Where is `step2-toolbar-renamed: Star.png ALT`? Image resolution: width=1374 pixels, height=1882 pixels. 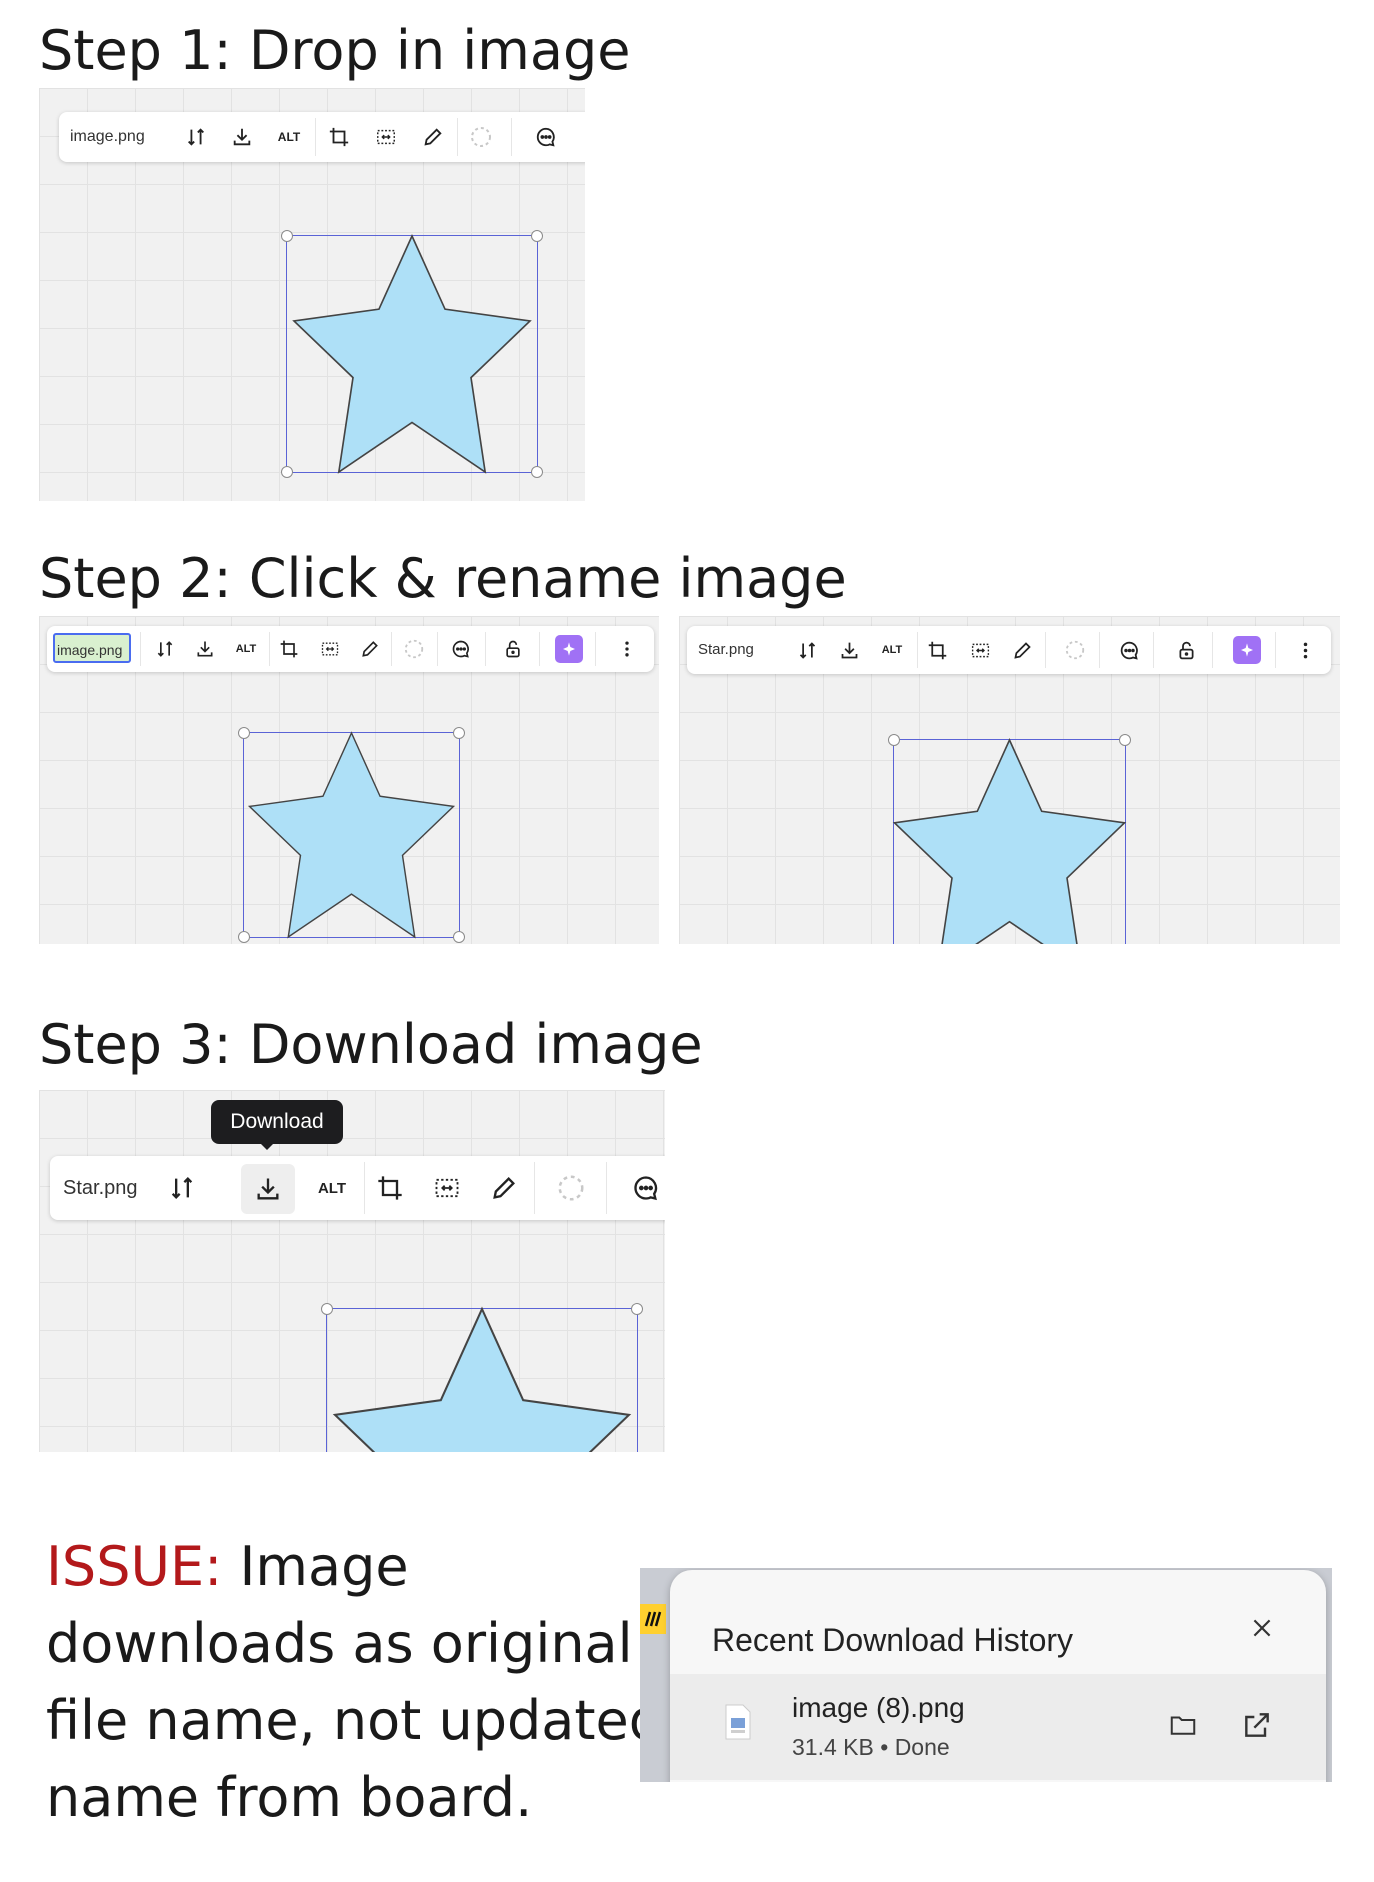
step2-toolbar-renamed: Star.png ALT is located at coordinates (1009, 650).